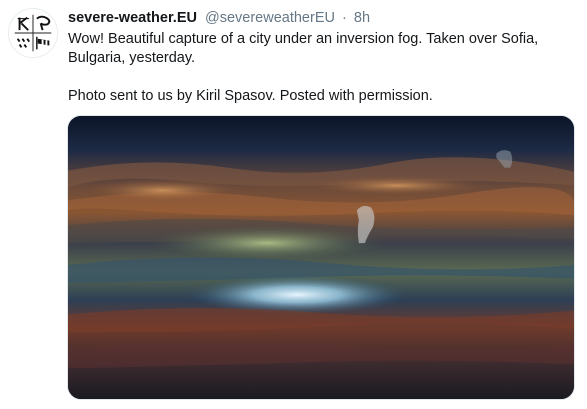 Image resolution: width=587 pixels, height=409 pixels. Describe the element at coordinates (270, 18) in the screenshot. I see `user-handle: @severeweatherEU` at that location.